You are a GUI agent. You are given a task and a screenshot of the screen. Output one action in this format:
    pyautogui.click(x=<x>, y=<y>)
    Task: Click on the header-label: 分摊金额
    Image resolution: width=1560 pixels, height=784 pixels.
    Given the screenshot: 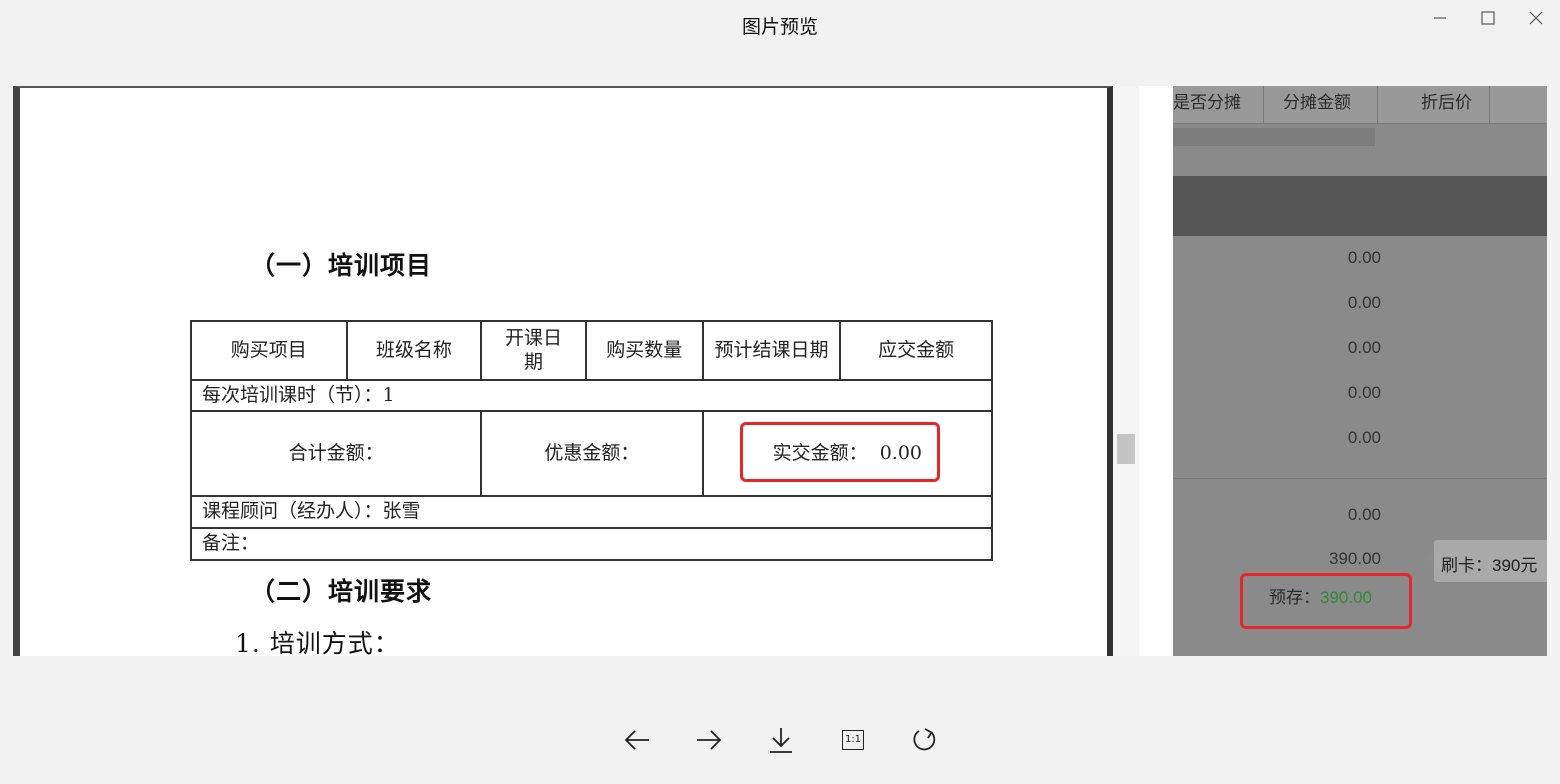 What is the action you would take?
    pyautogui.click(x=1317, y=102)
    